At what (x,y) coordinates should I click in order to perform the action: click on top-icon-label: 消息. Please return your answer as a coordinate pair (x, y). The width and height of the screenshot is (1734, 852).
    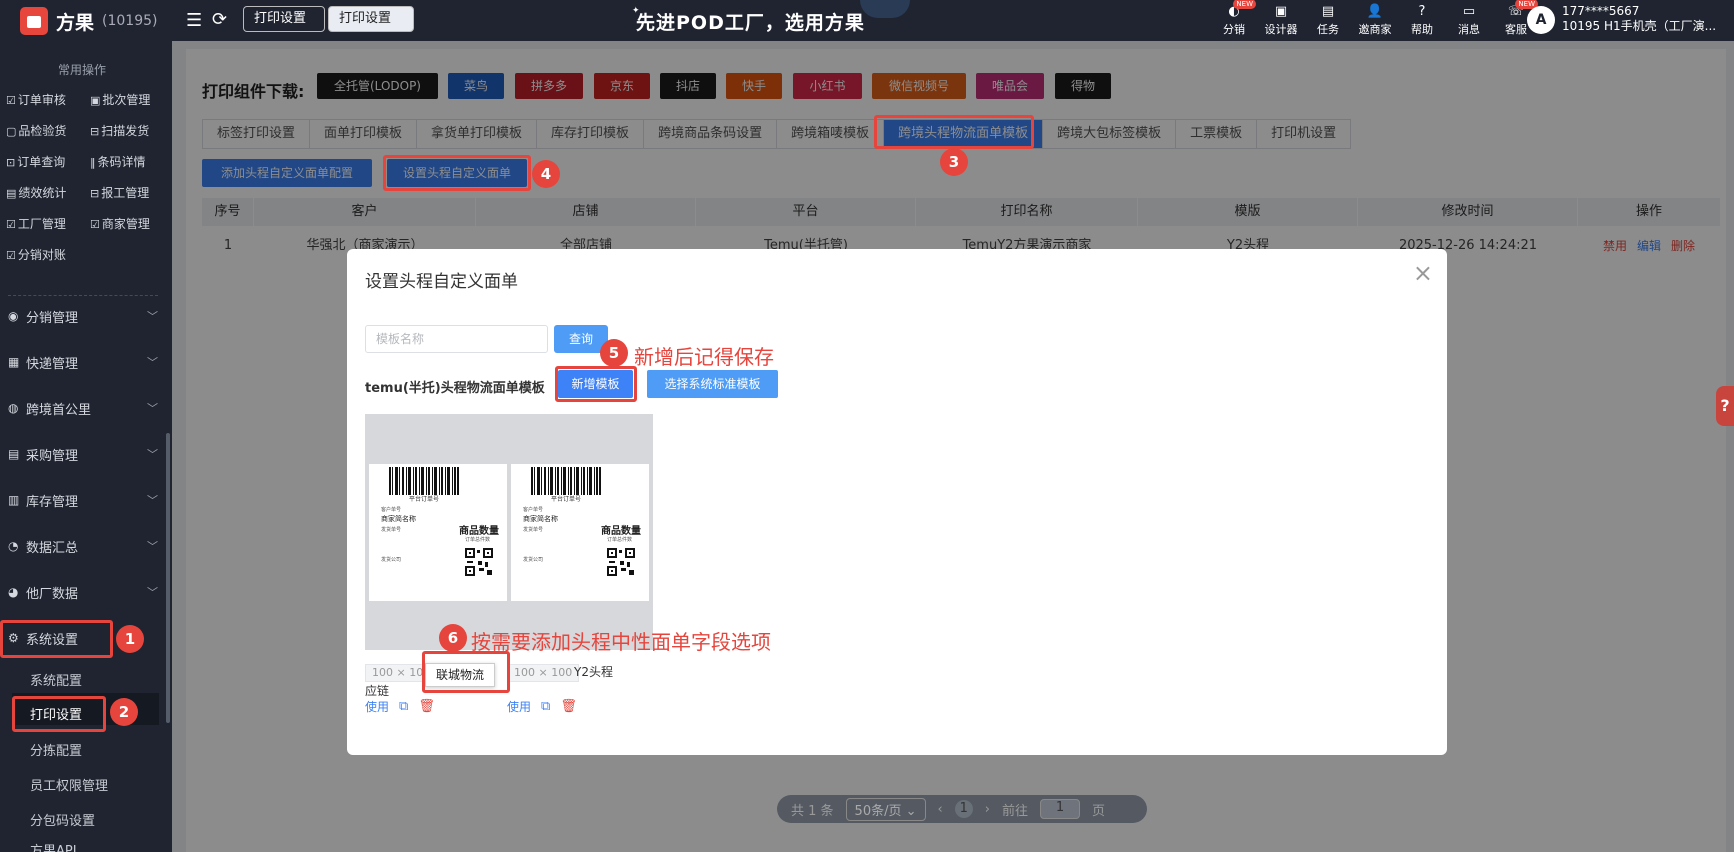
    Looking at the image, I should click on (1469, 29).